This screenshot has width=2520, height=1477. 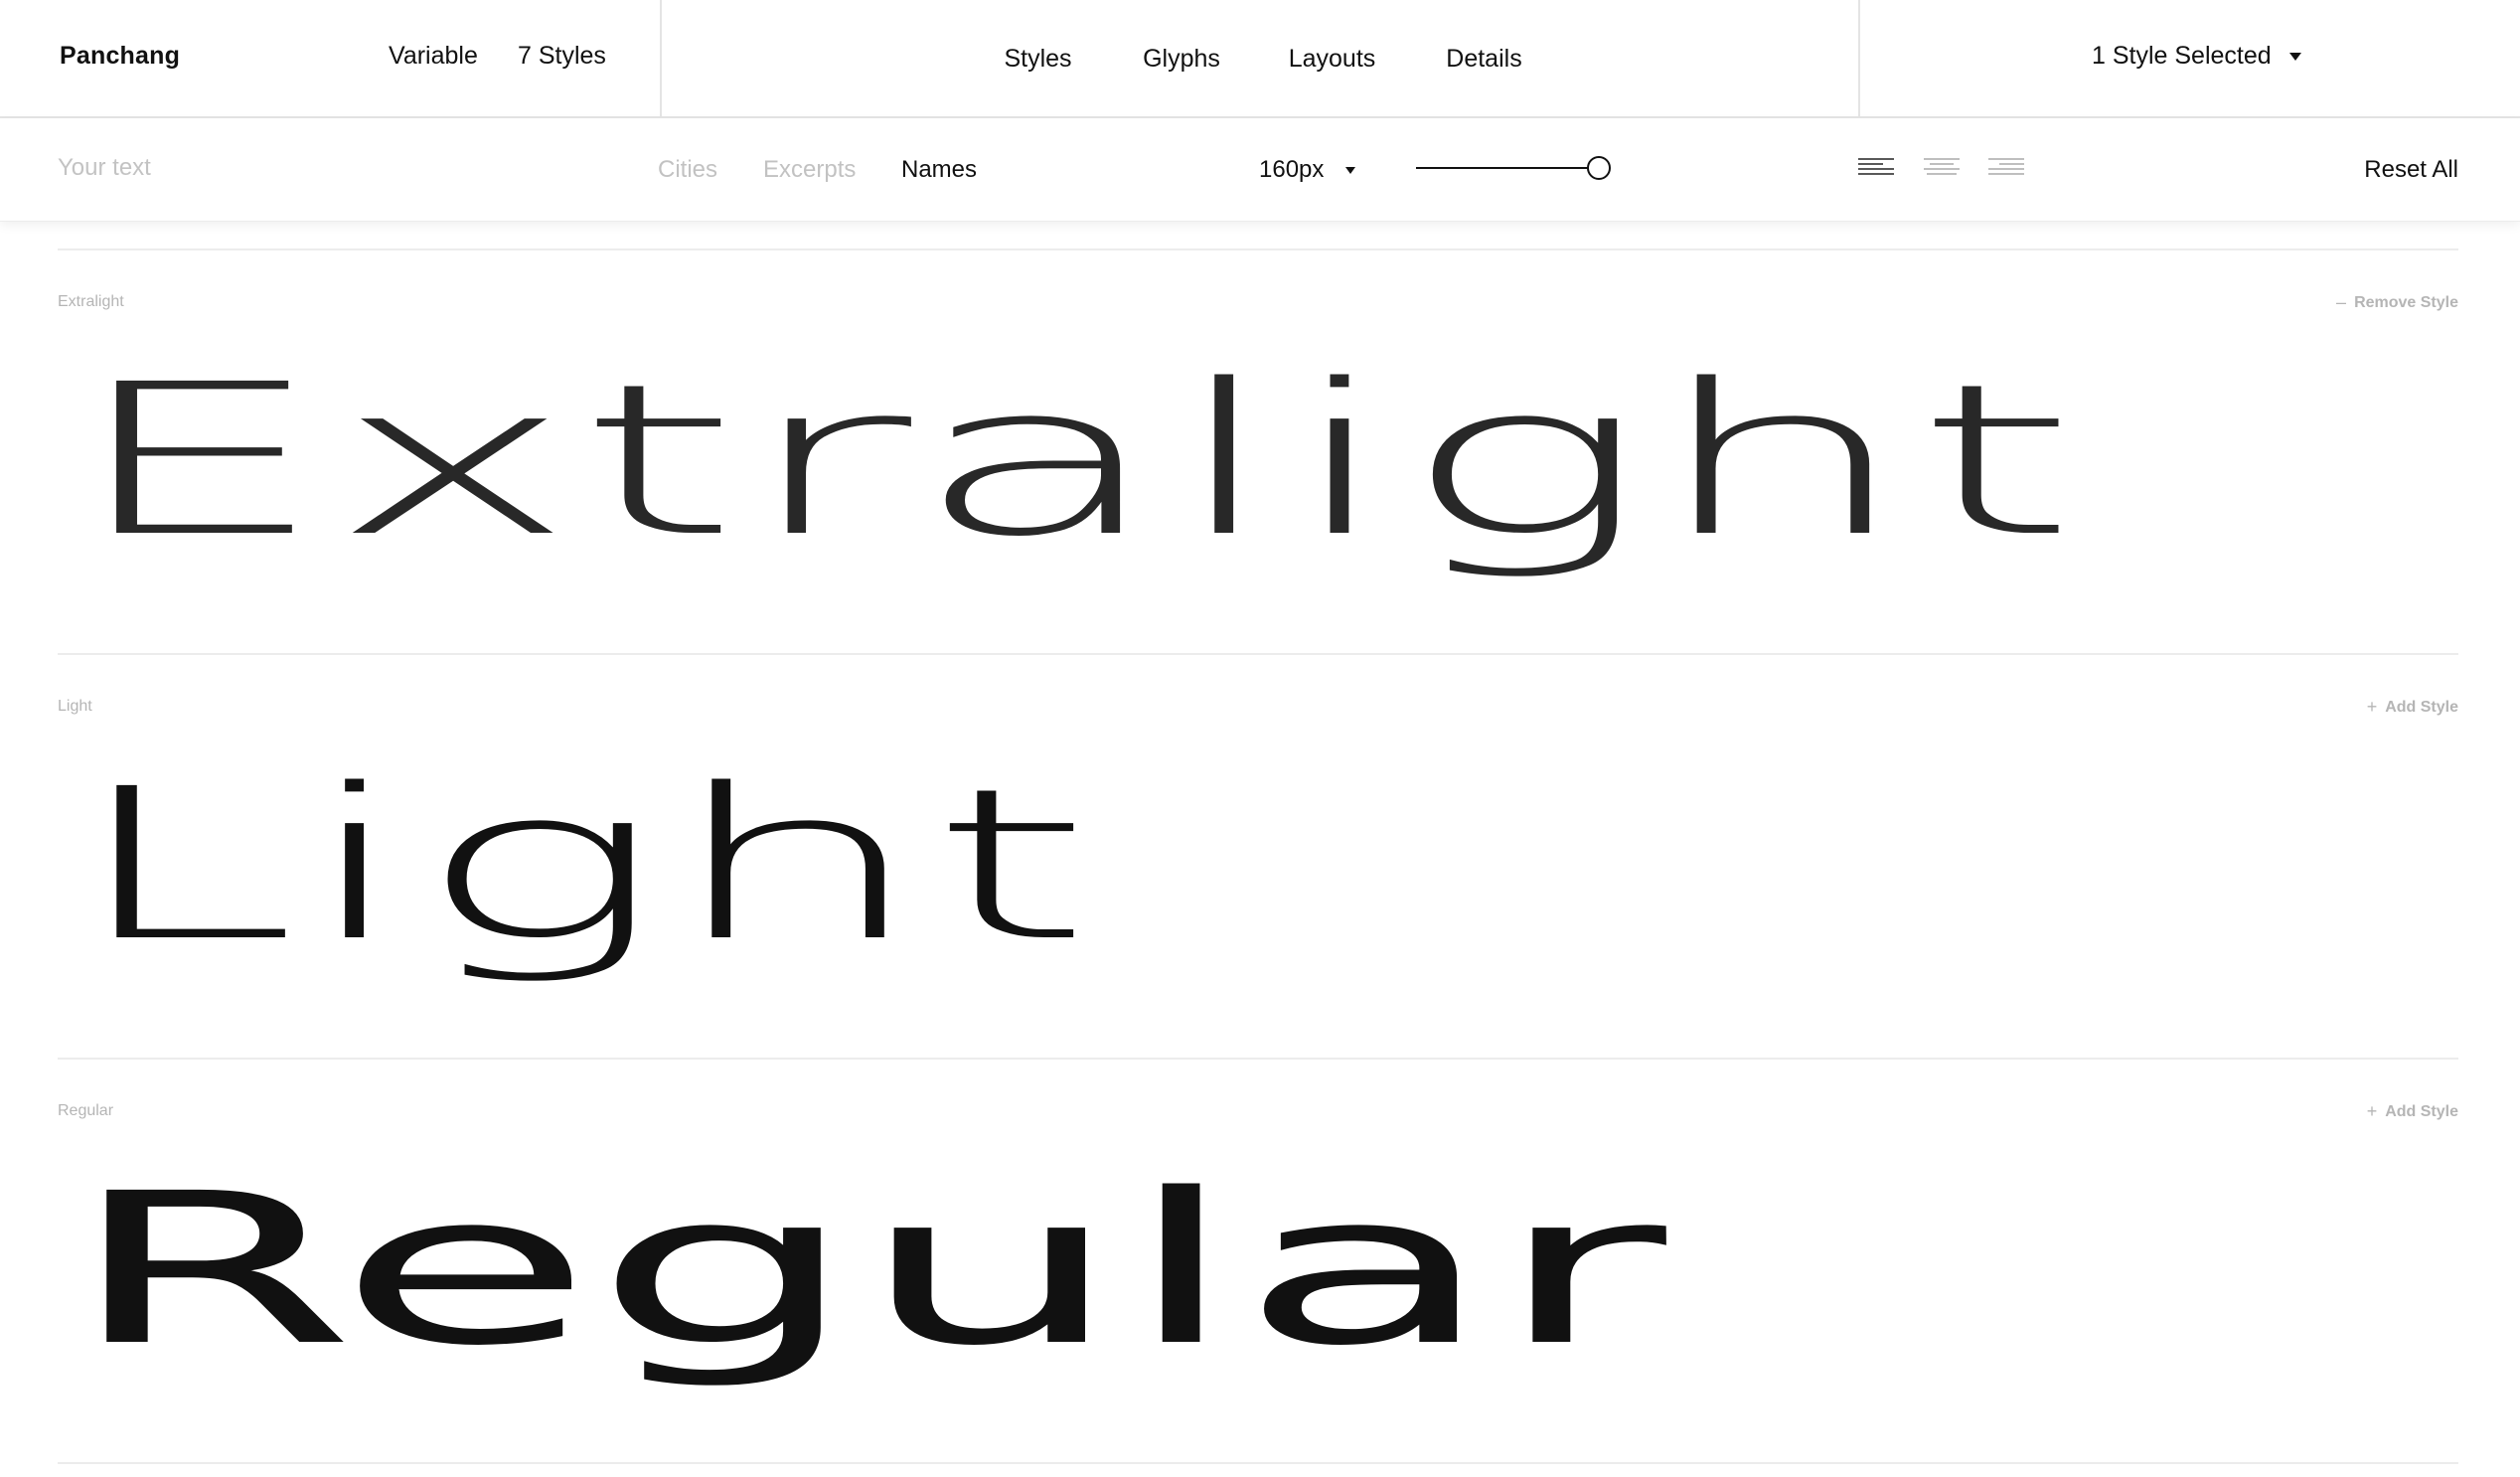 I want to click on slider-track, so click(x=1507, y=168).